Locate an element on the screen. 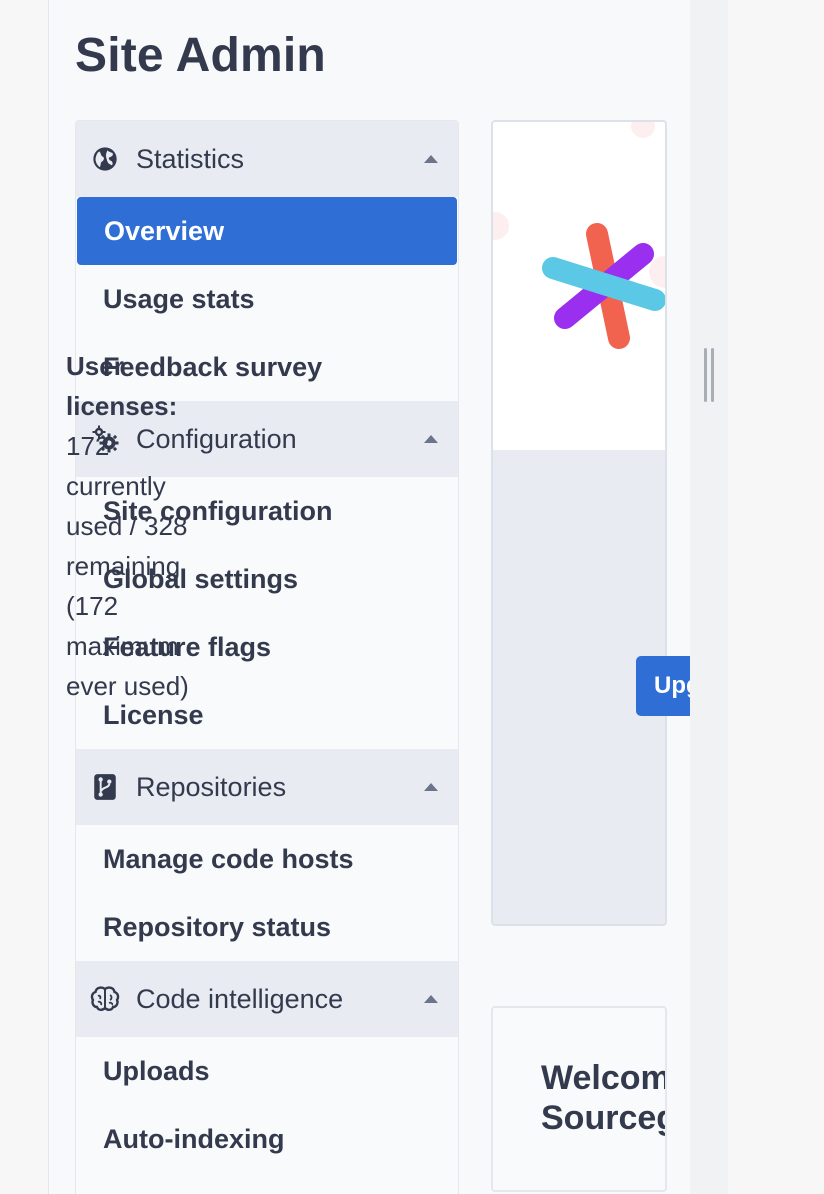 The height and width of the screenshot is (1194, 824). welcome-heading: WelcomeSourcegraph is located at coordinates (603, 1098).